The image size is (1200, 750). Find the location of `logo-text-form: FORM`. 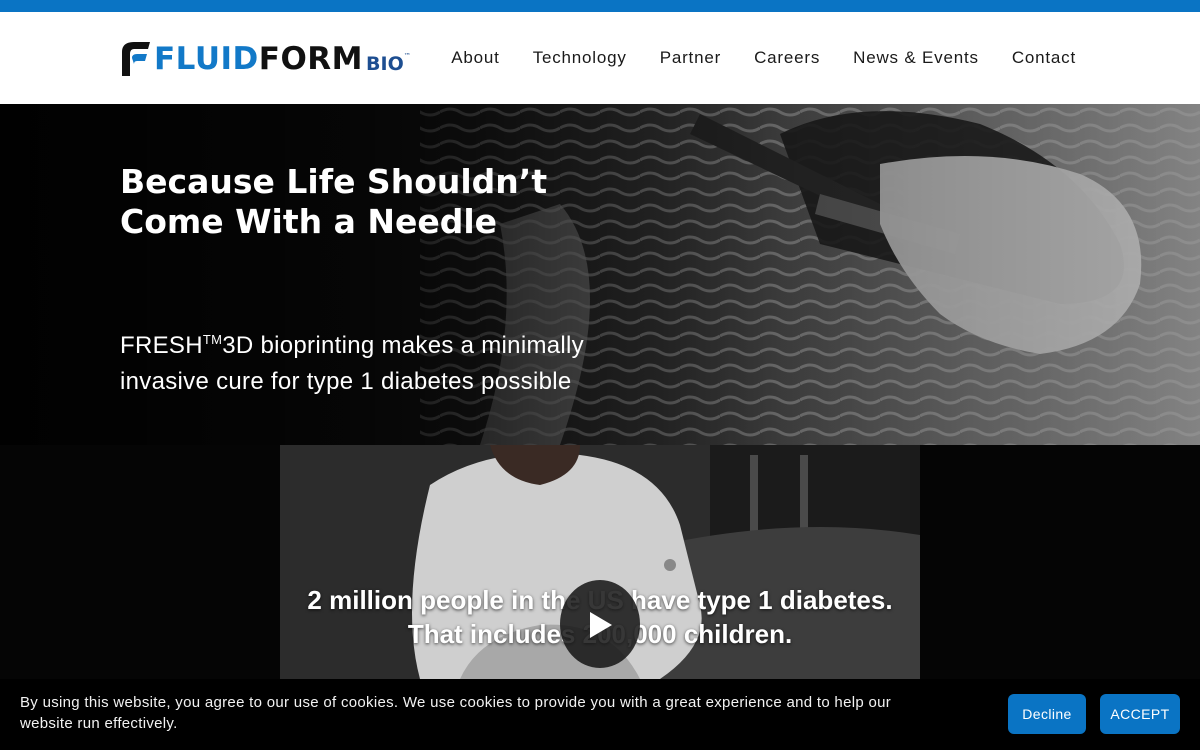

logo-text-form: FORM is located at coordinates (311, 59).